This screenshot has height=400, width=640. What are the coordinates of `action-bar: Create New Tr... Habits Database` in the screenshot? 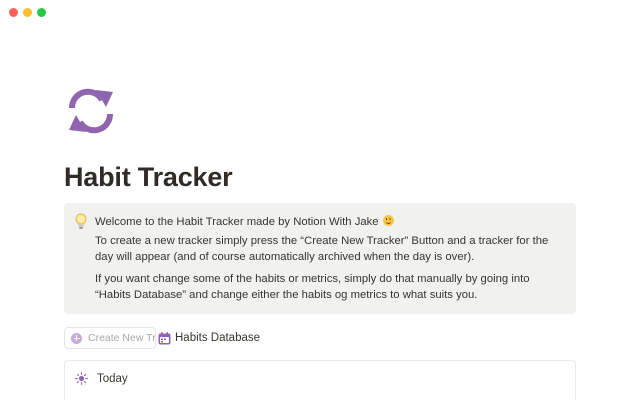 It's located at (162, 338).